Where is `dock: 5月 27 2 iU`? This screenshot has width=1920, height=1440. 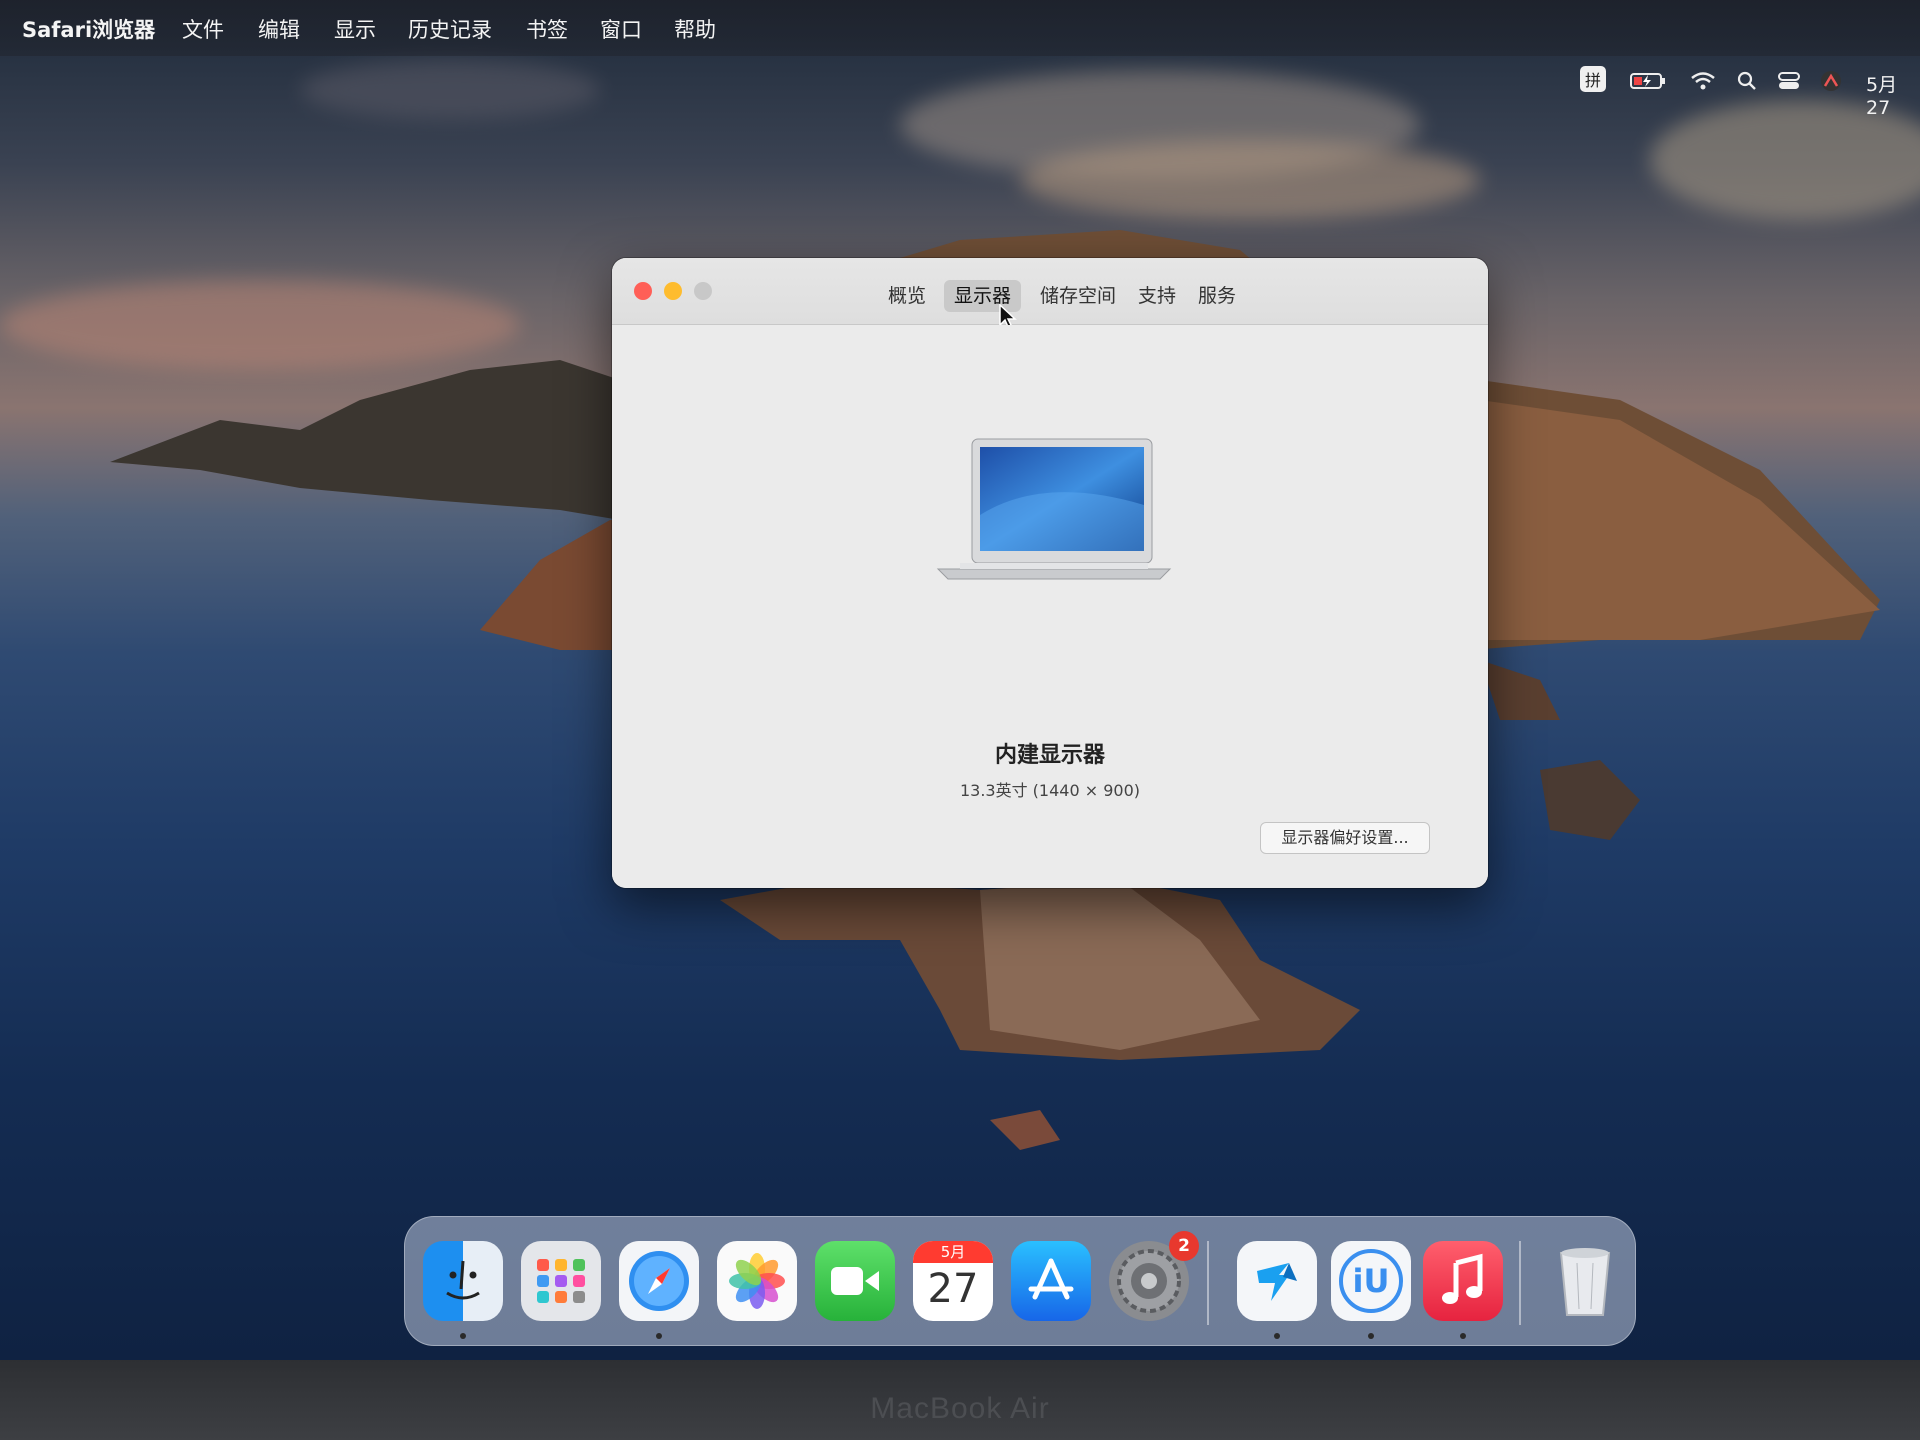
dock: 5月 27 2 iU is located at coordinates (1020, 1281).